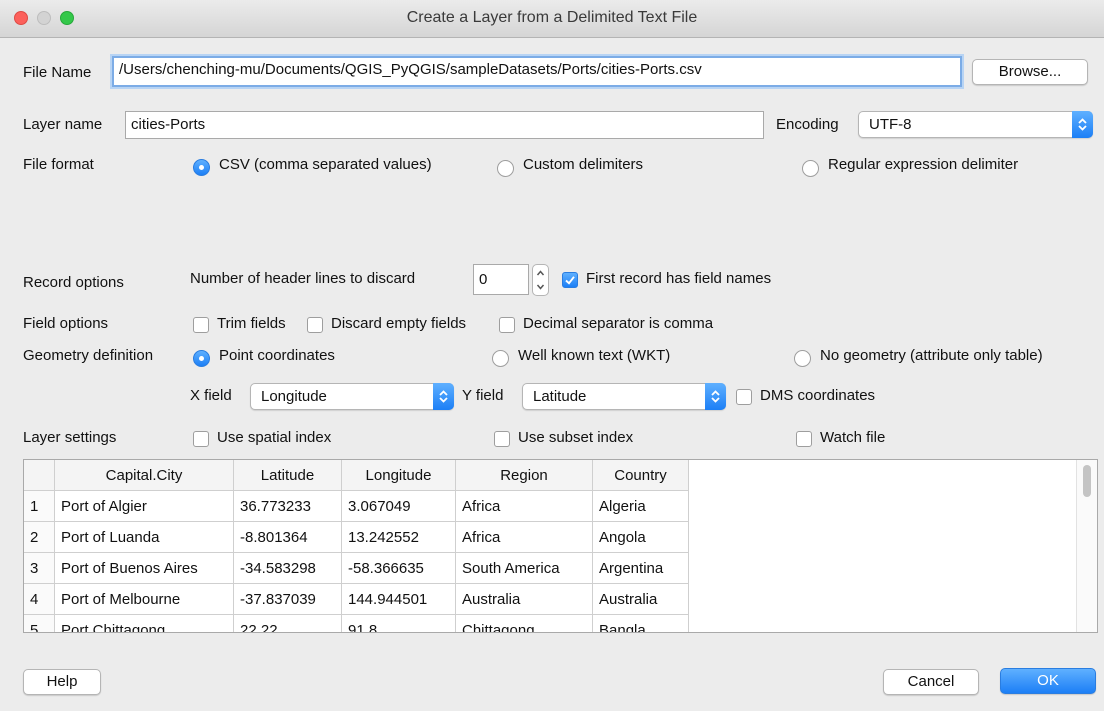 The height and width of the screenshot is (711, 1104). I want to click on encoding-label: Encoding, so click(807, 124).